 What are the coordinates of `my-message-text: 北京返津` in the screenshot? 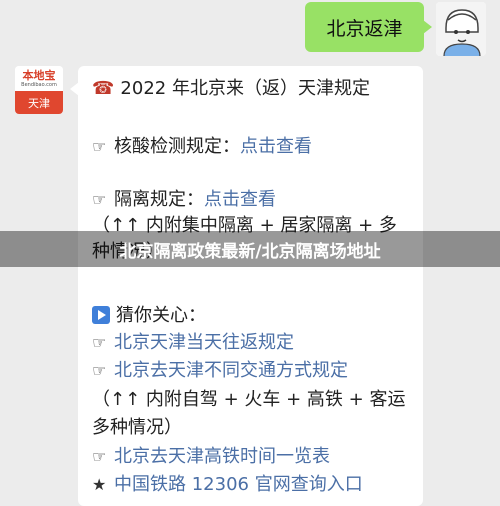 It's located at (364, 28).